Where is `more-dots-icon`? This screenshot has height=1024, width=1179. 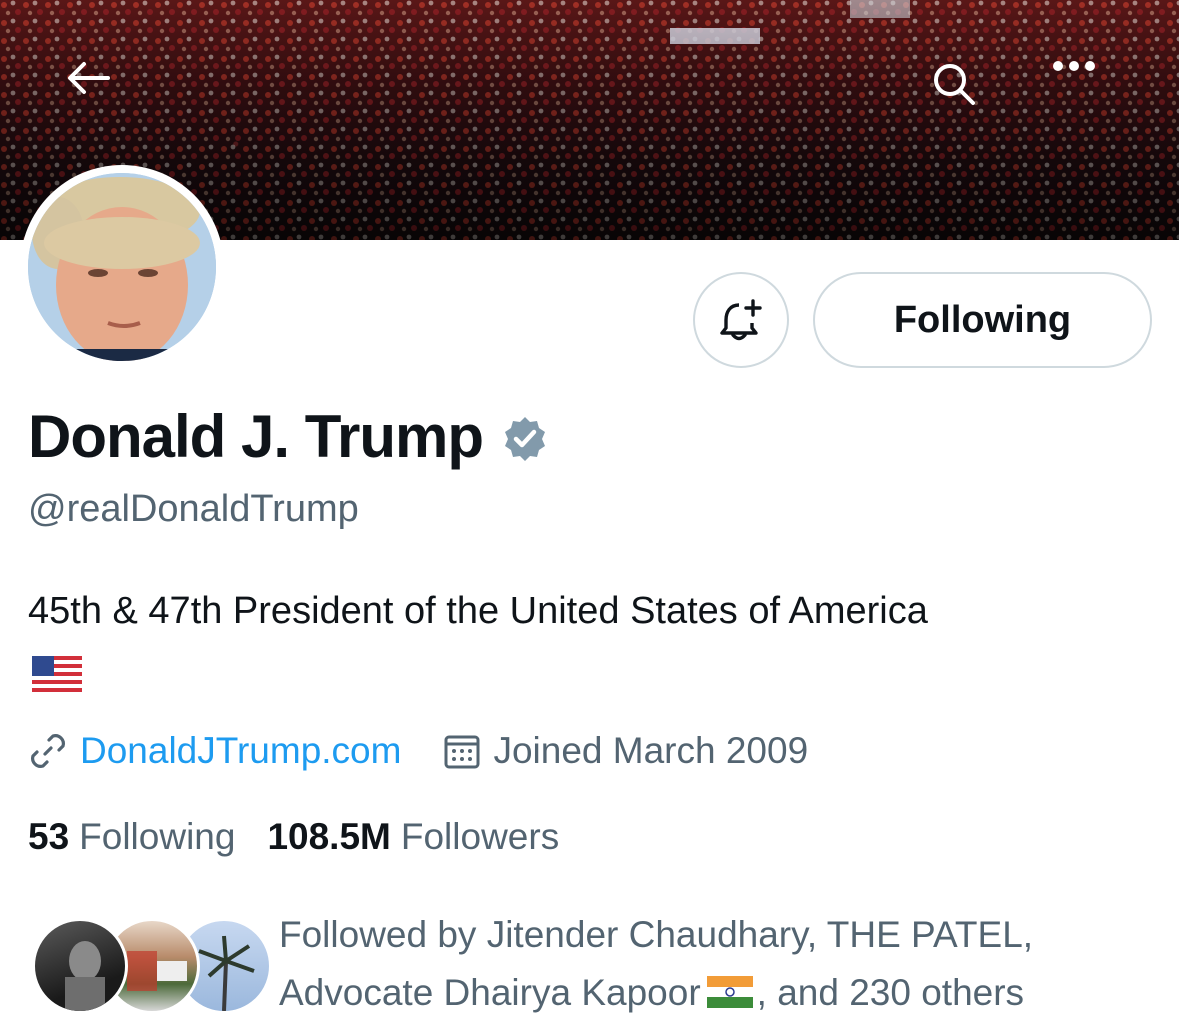
more-dots-icon is located at coordinates (1074, 66).